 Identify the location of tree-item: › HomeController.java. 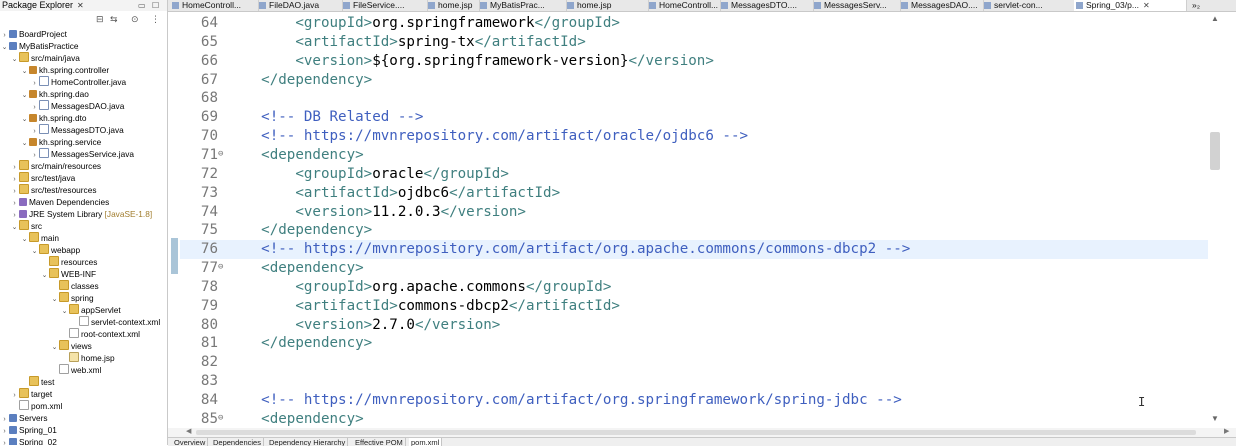
(78, 82).